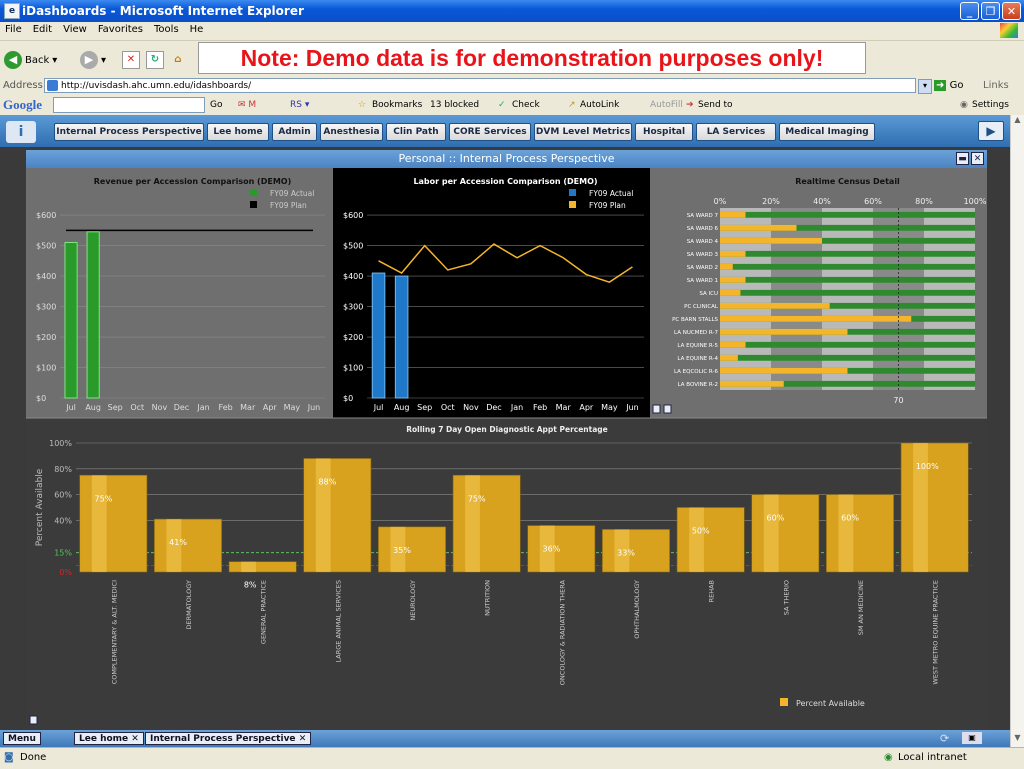 The width and height of the screenshot is (1024, 769). What do you see at coordinates (696, 333) in the screenshot?
I see `row-label: LA NUCMED R-7` at bounding box center [696, 333].